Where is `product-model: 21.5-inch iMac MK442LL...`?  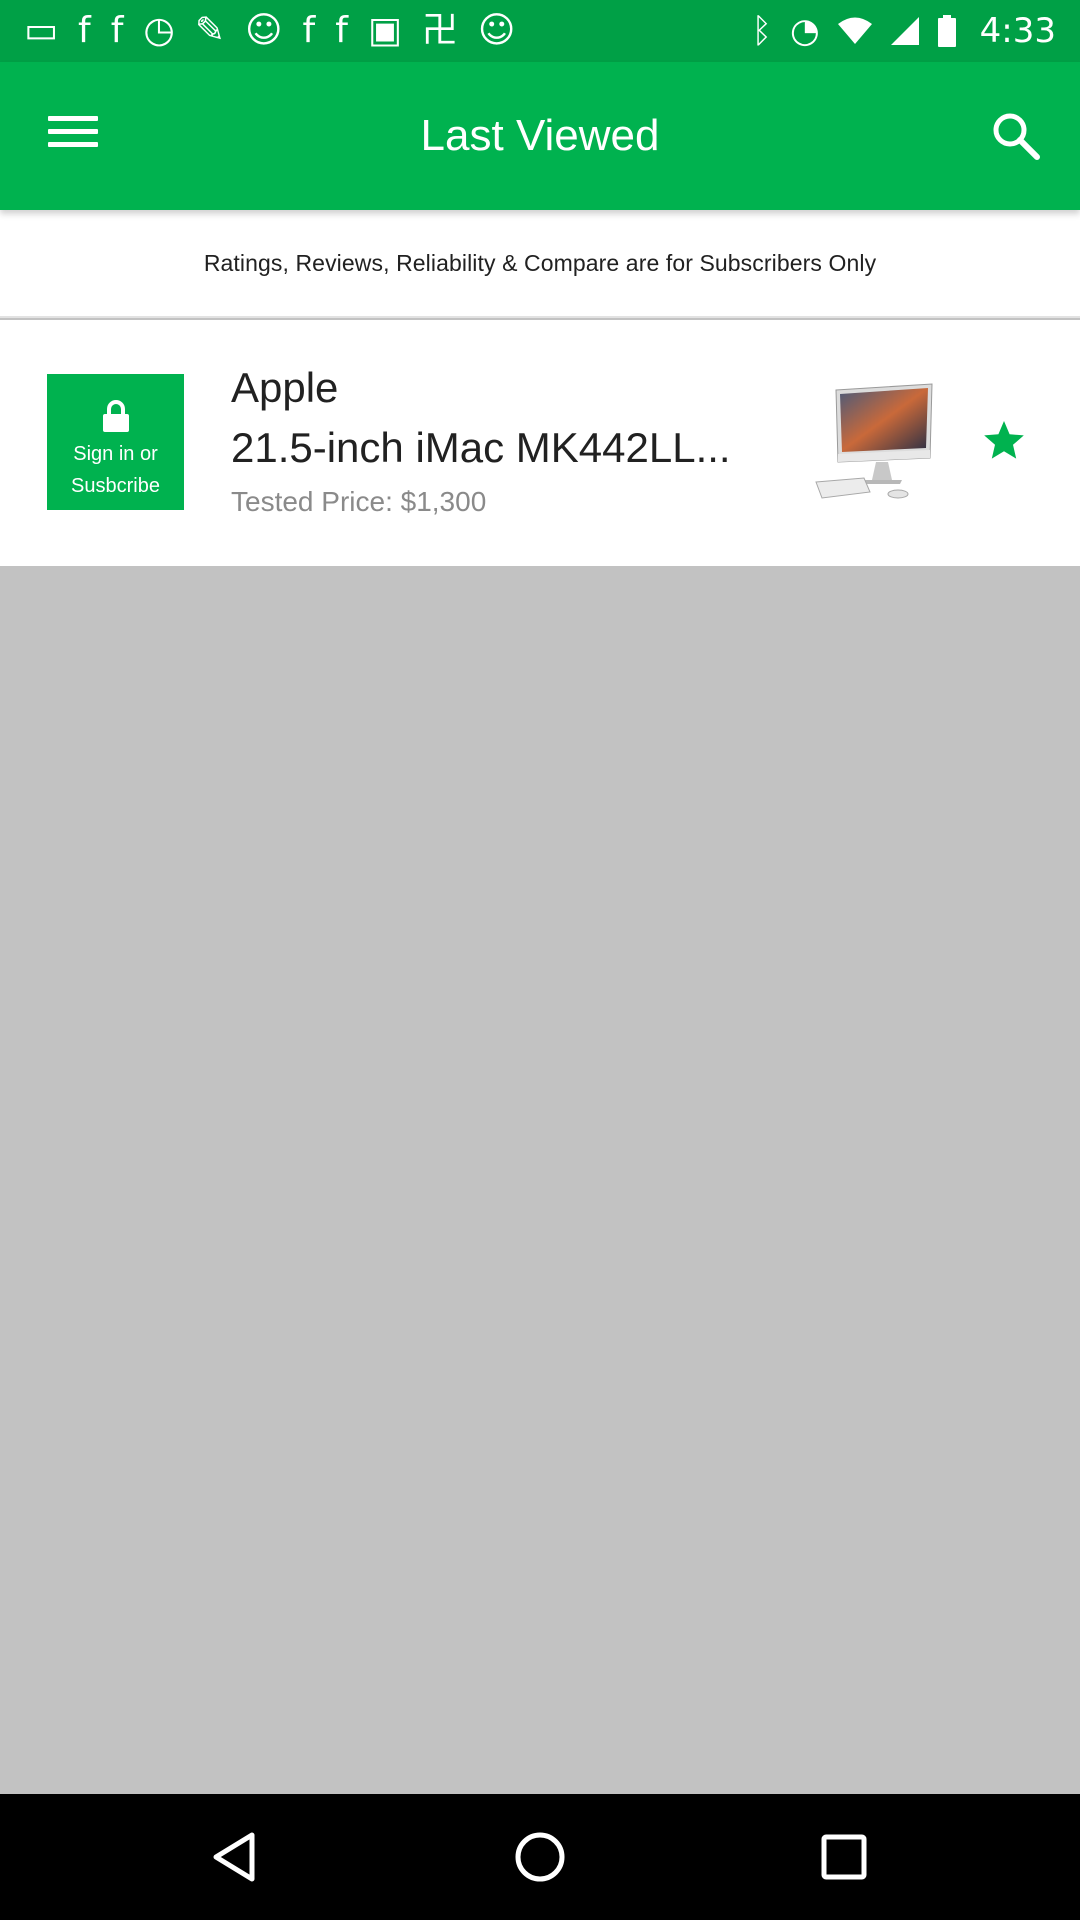
product-model: 21.5-inch iMac MK442LL... is located at coordinates (481, 447).